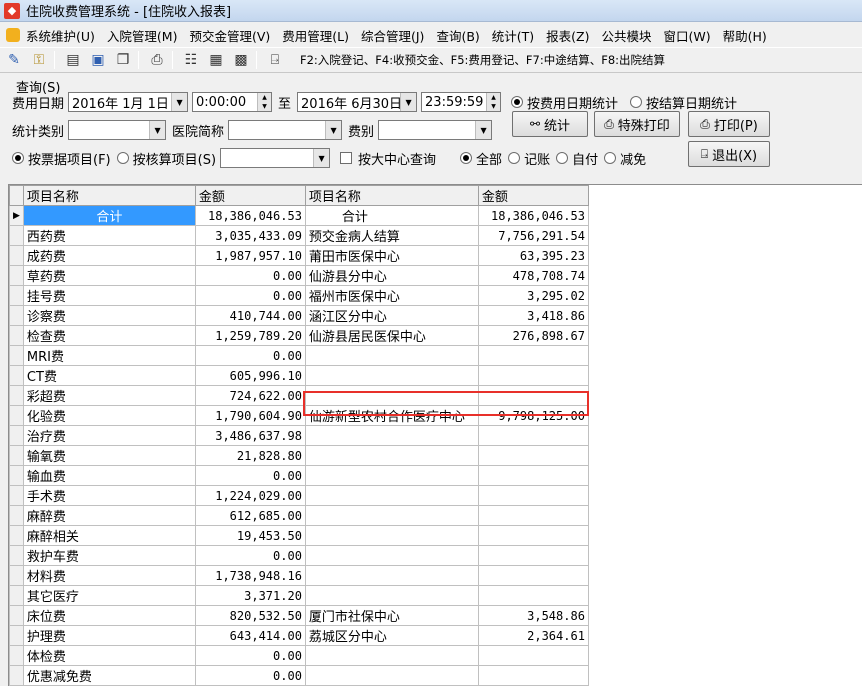  I want to click on col-header-item-name: 项目名称, so click(109, 195).